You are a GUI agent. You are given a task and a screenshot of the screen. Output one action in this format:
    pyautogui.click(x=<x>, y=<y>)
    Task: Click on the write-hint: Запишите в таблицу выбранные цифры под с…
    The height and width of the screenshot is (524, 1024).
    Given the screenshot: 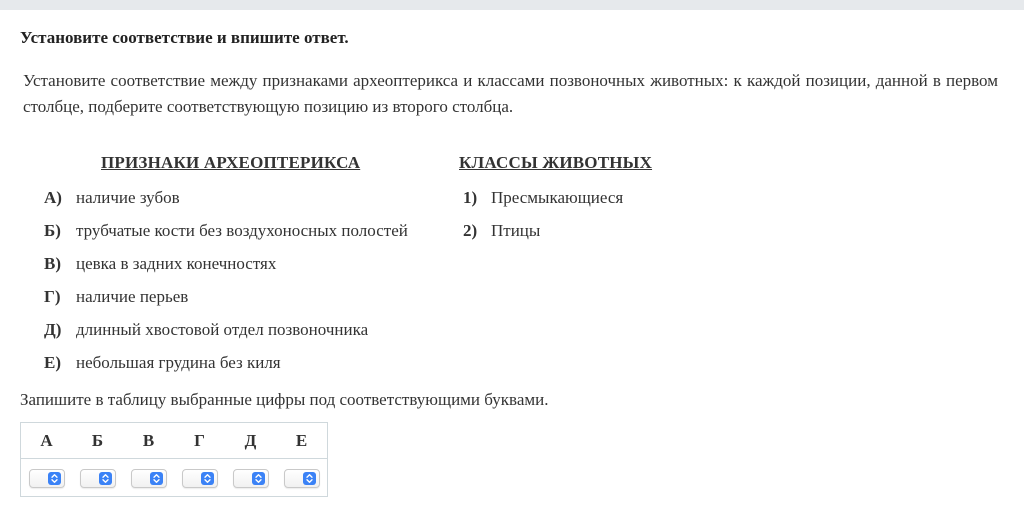 What is the action you would take?
    pyautogui.click(x=284, y=399)
    